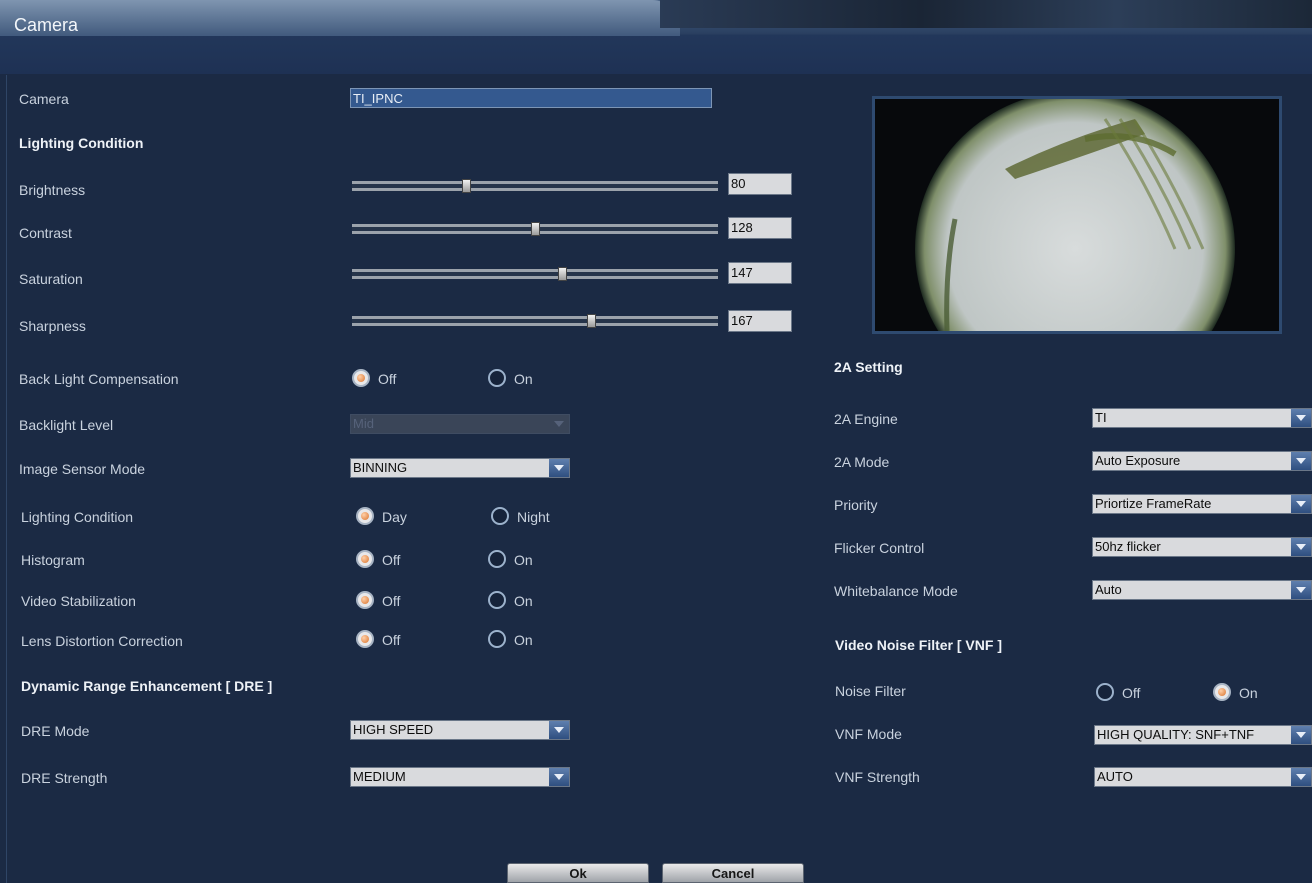 The width and height of the screenshot is (1312, 883). I want to click on title-tab, so click(340, 18).